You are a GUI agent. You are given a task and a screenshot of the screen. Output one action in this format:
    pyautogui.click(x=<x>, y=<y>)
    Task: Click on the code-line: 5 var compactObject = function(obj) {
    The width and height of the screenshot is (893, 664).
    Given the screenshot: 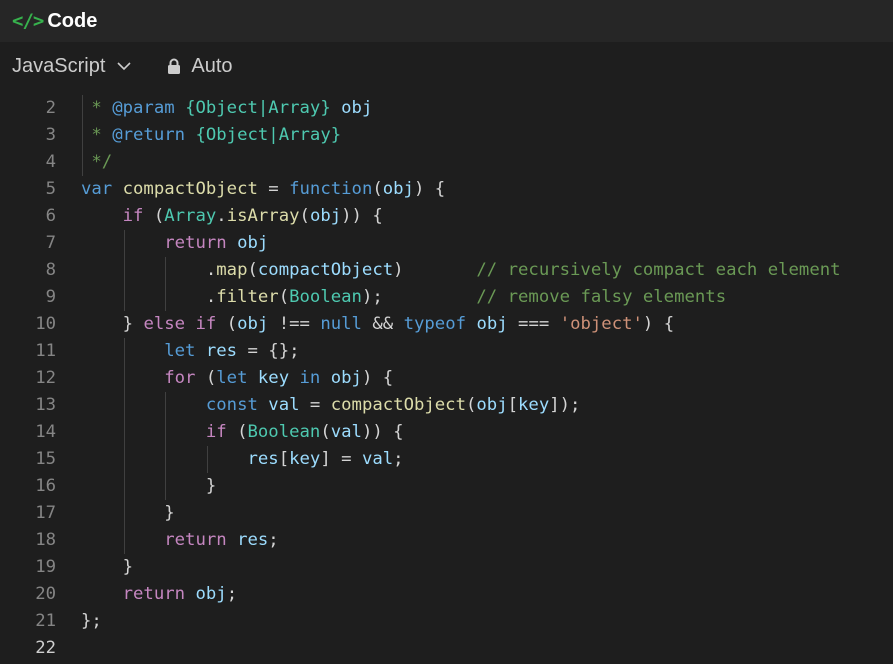 What is the action you would take?
    pyautogui.click(x=446, y=189)
    